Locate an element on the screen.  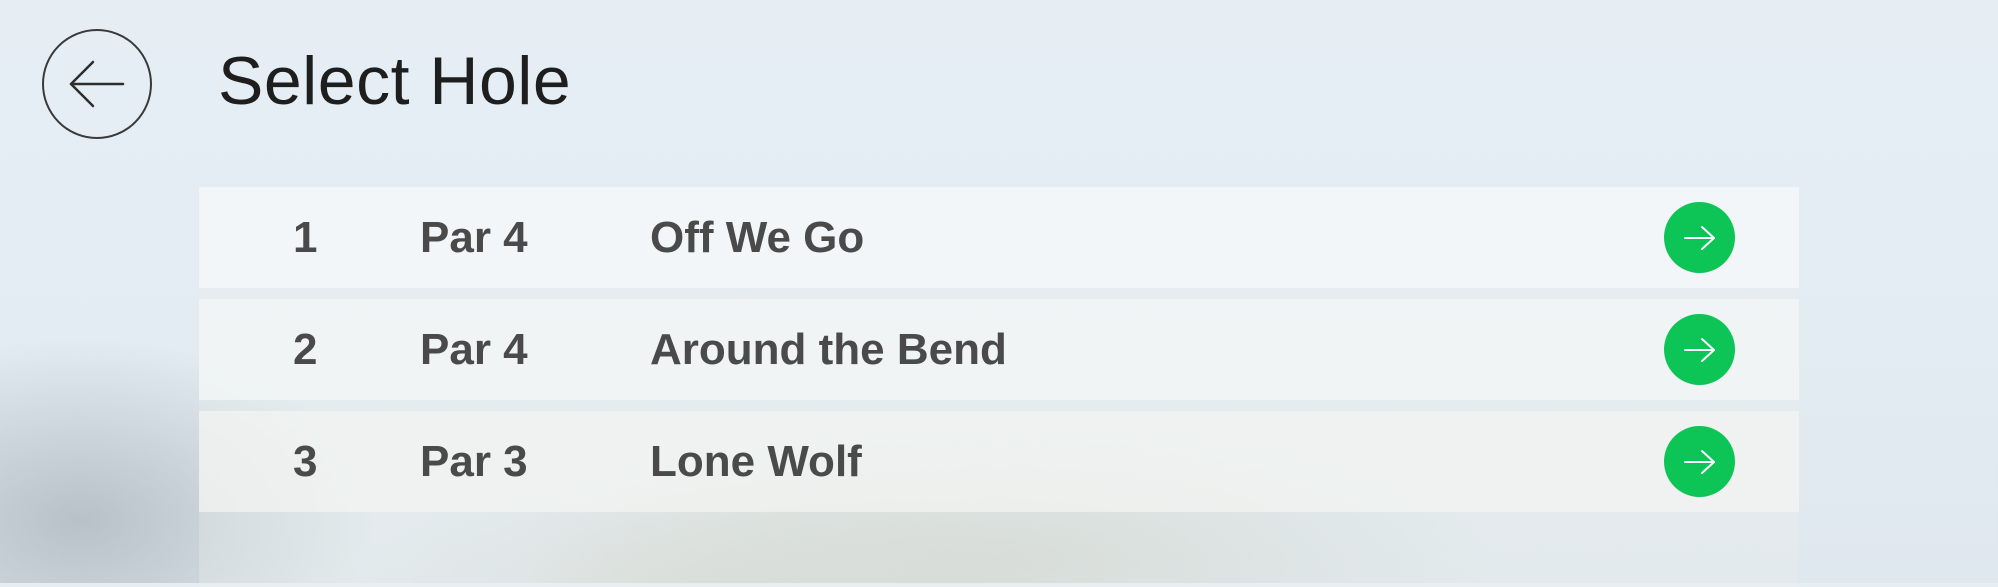
hole-number: 2 is located at coordinates (305, 349).